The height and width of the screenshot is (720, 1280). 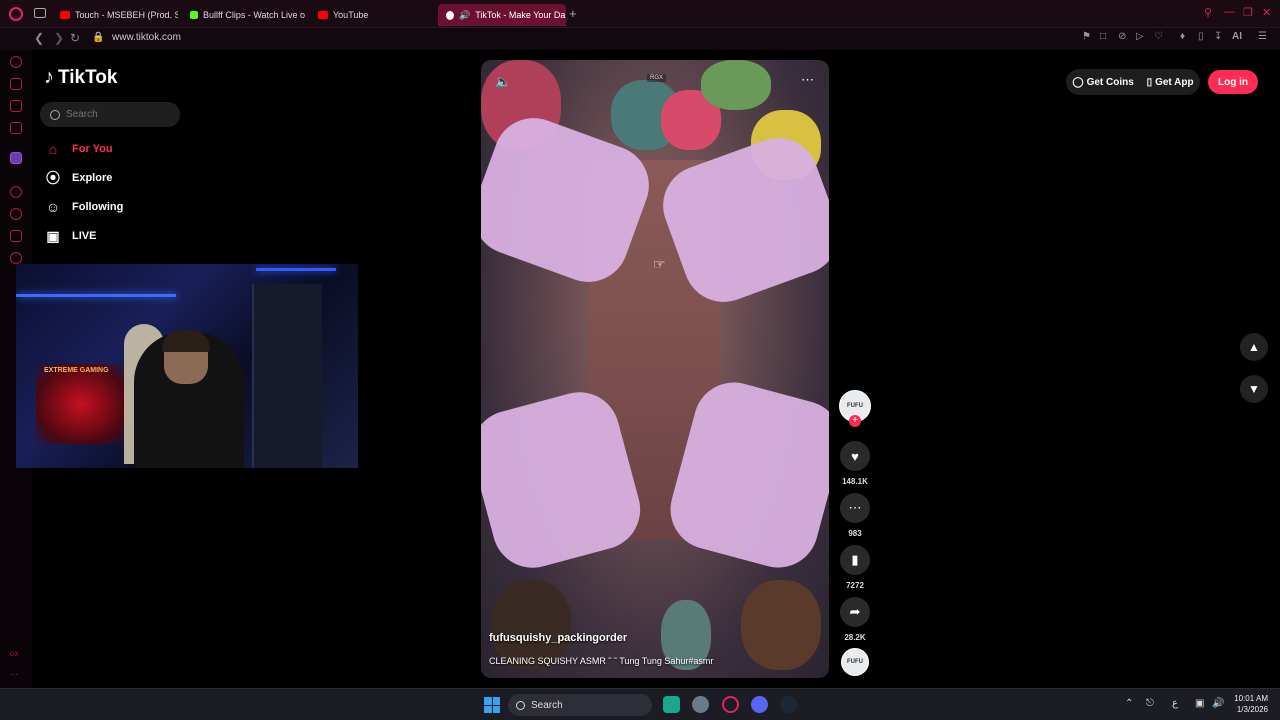 What do you see at coordinates (1208, 12) in the screenshot?
I see `search-tabs-icon: ⚲` at bounding box center [1208, 12].